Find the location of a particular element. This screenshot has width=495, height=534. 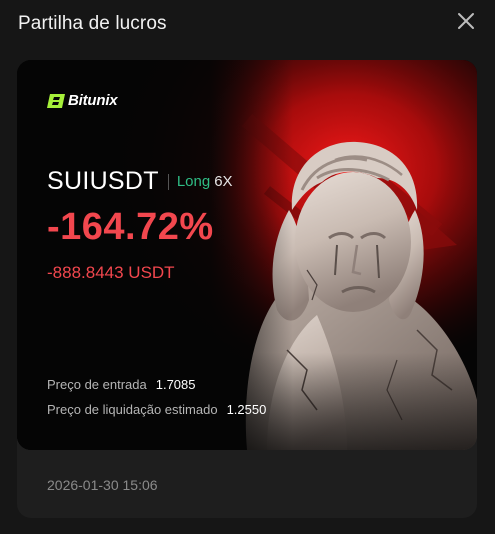

liquidation-price-value: 1.2550 is located at coordinates (246, 409).